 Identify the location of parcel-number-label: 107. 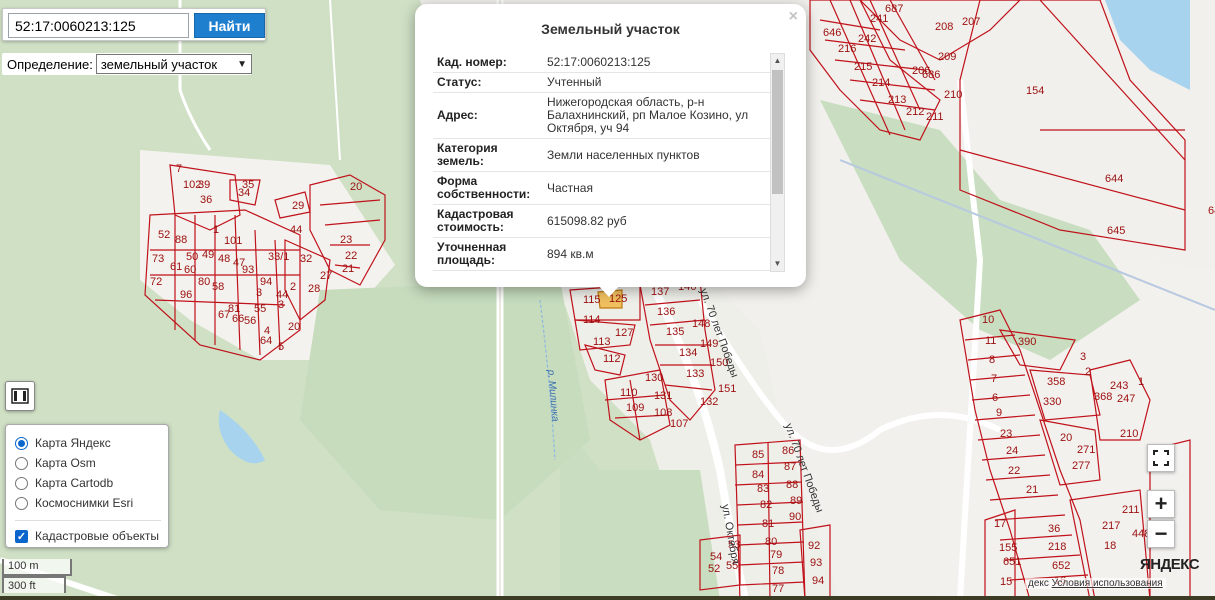
(679, 424).